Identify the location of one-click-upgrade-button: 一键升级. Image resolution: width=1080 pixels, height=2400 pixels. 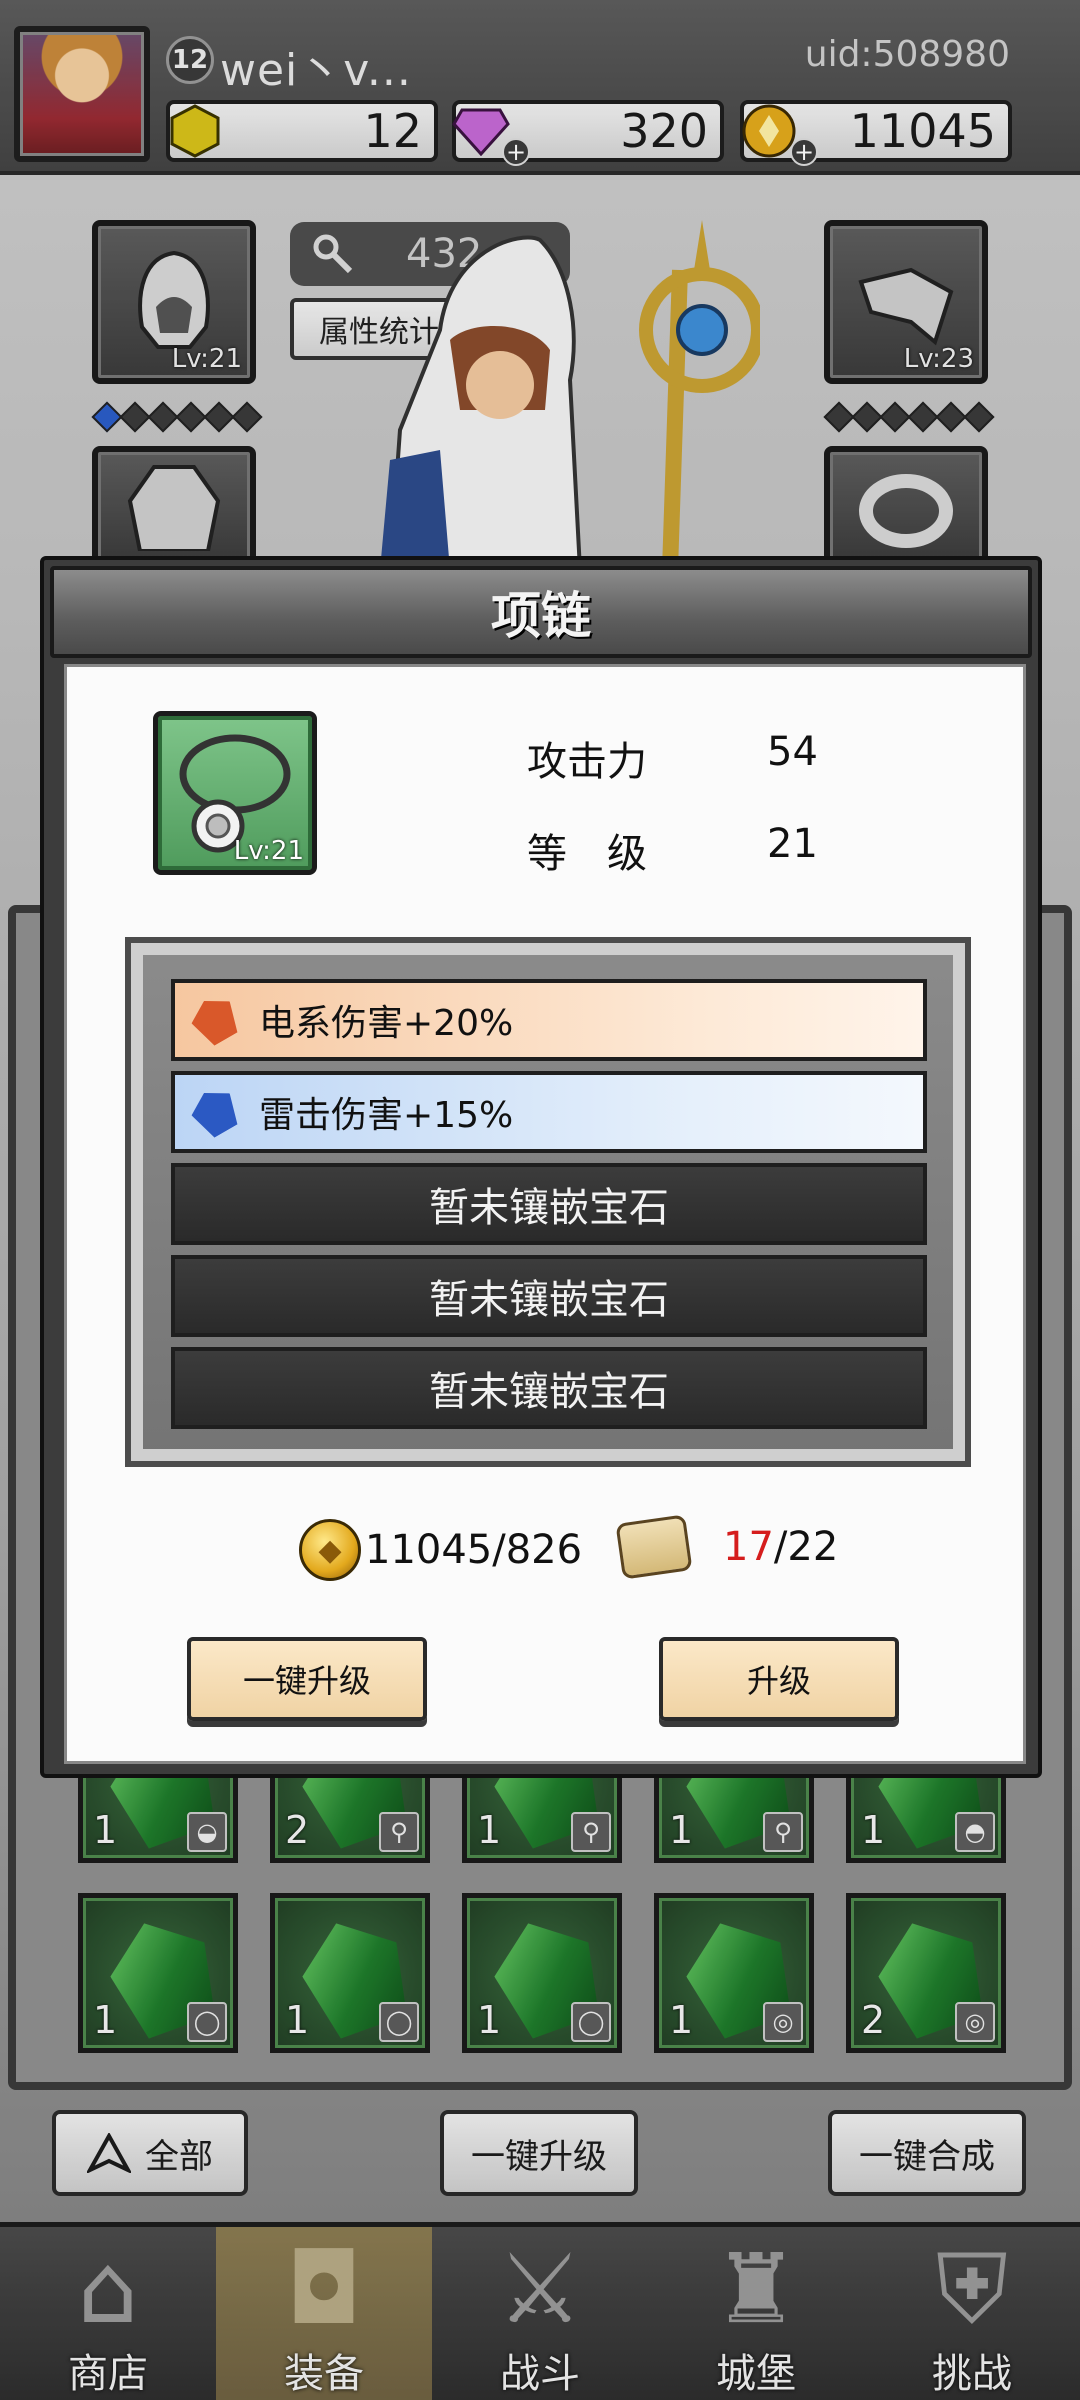
(307, 1679).